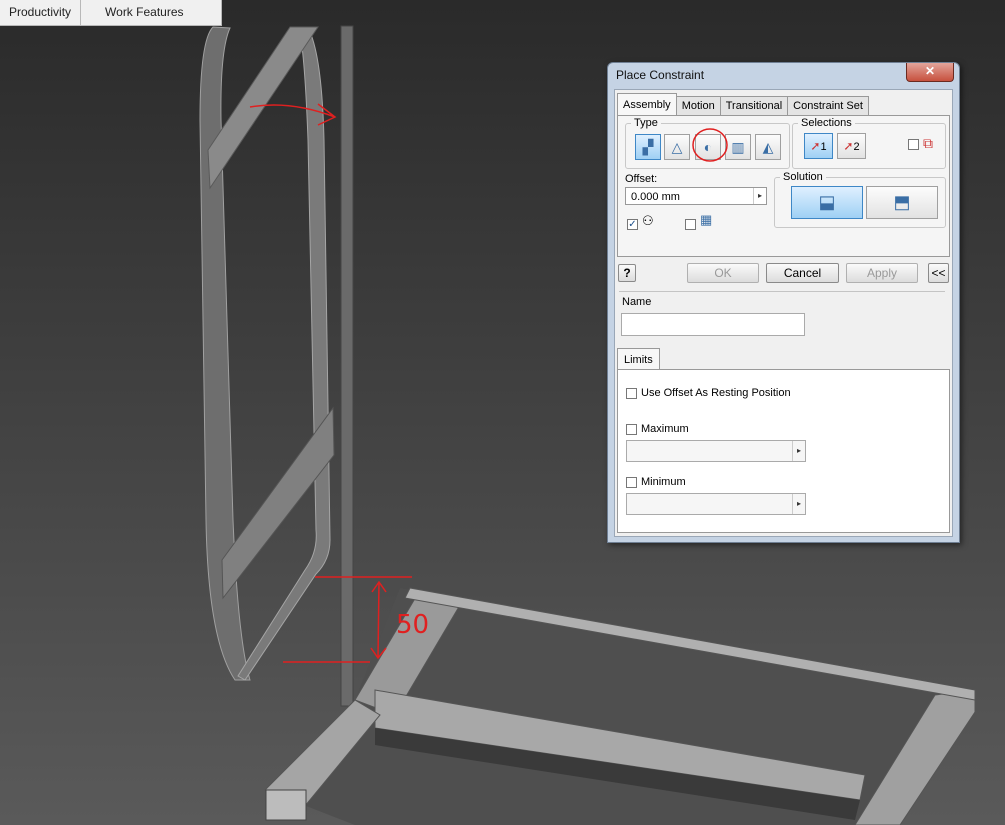 The height and width of the screenshot is (825, 1005). I want to click on flush-solution-button: ⬒, so click(902, 202).